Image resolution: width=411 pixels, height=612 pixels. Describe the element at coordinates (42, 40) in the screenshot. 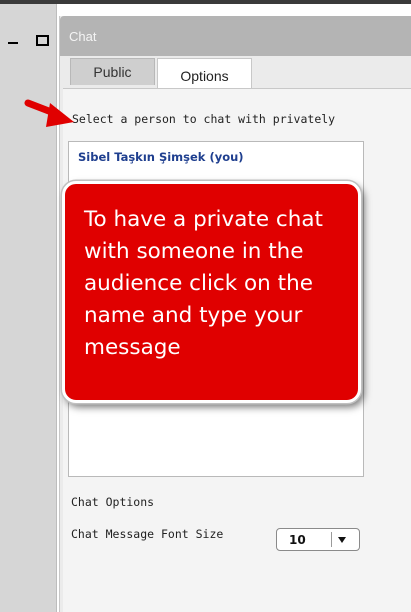

I see `maximize-icon` at that location.